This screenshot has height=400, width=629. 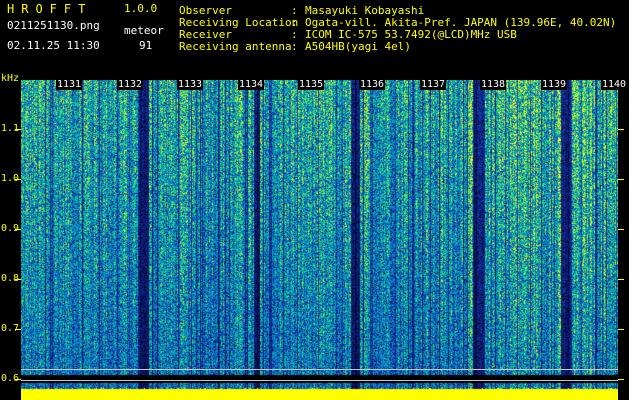 I want to click on meteor-count: 91, so click(x=146, y=45).